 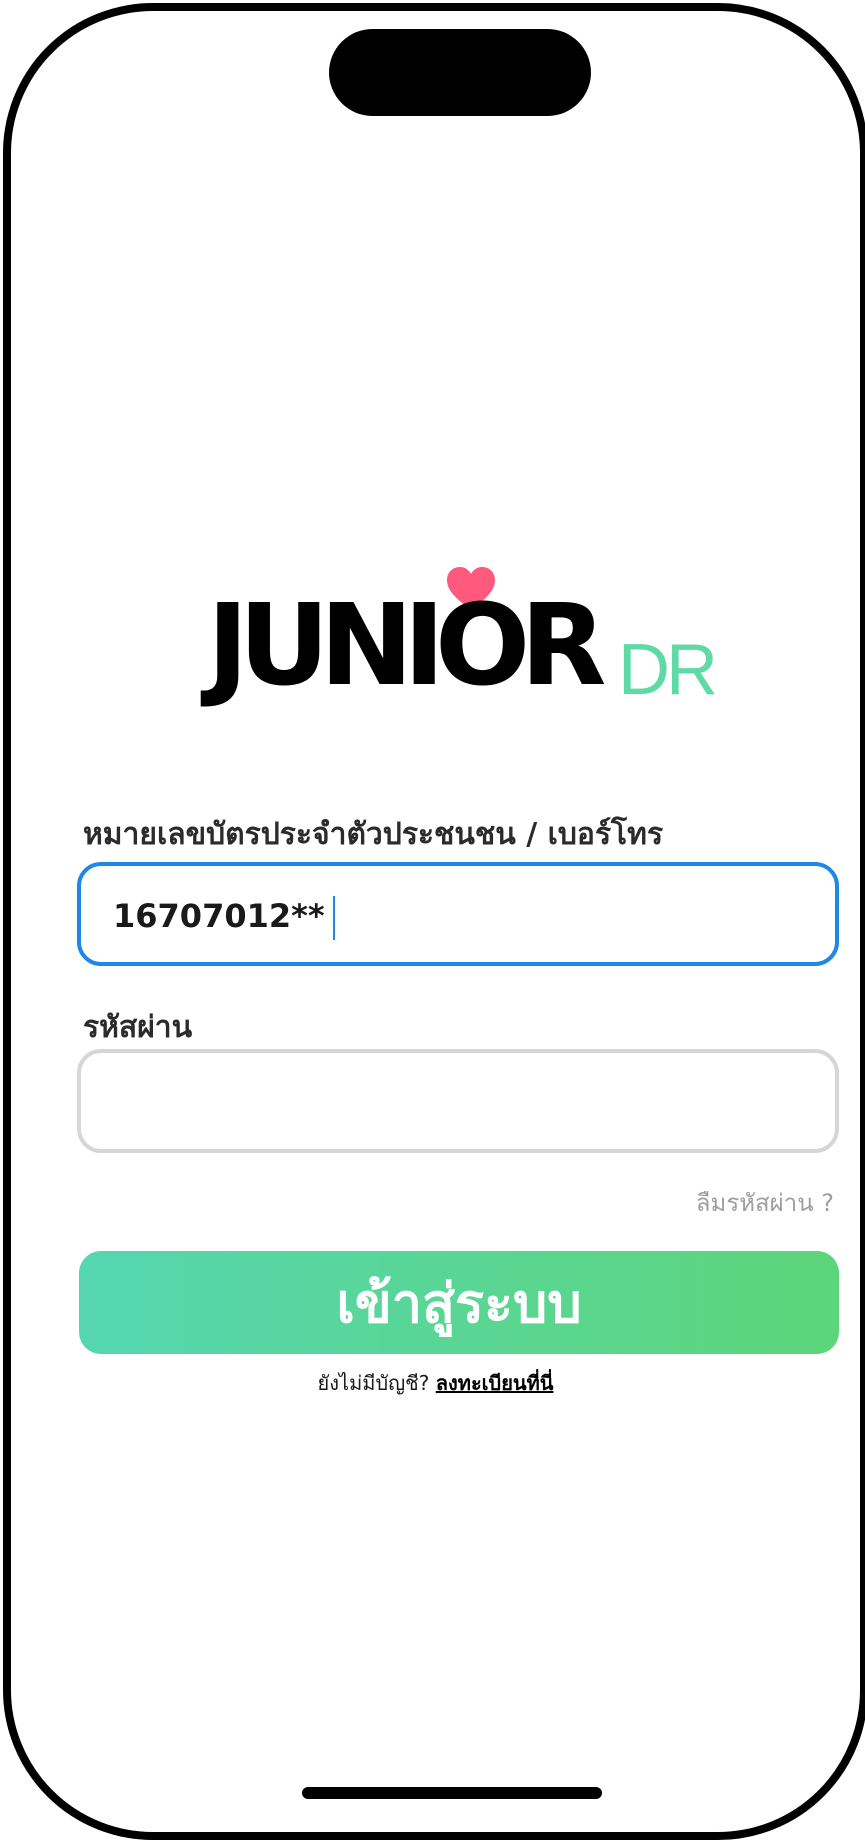 I want to click on no-account-text: ยังไม่มีบัญชี?, so click(x=373, y=1383).